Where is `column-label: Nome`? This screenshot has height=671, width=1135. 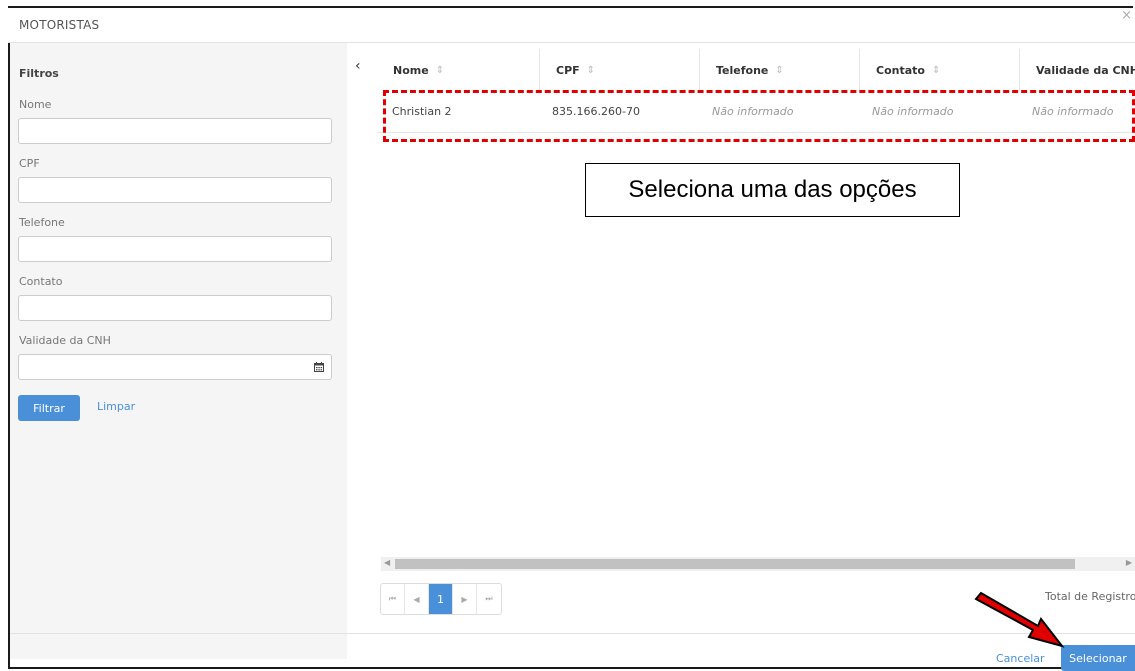 column-label: Nome is located at coordinates (411, 70).